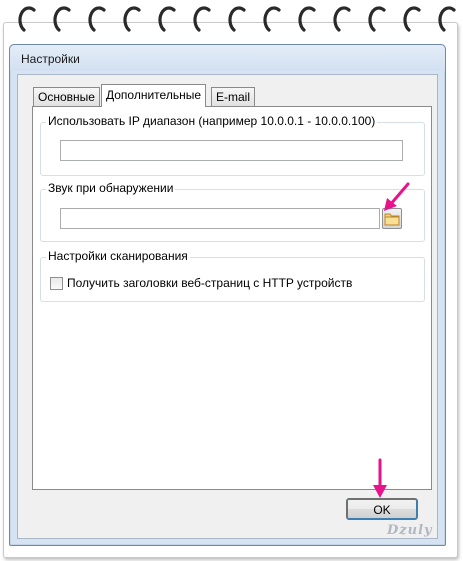  Describe the element at coordinates (227, 58) in the screenshot. I see `title-bar: Настройки` at that location.